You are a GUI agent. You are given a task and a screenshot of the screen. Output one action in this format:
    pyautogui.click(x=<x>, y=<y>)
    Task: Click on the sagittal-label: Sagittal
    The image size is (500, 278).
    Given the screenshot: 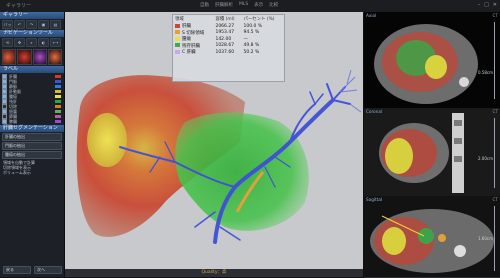 What is the action you would take?
    pyautogui.click(x=374, y=199)
    